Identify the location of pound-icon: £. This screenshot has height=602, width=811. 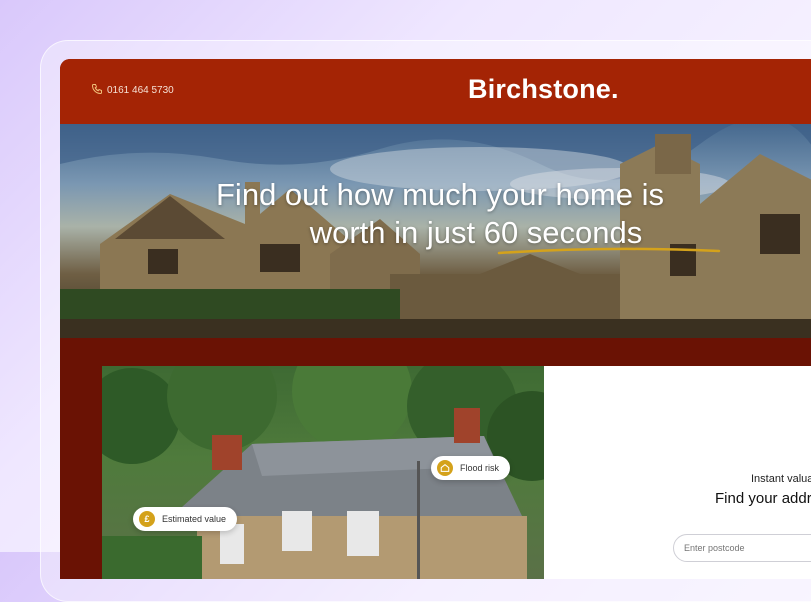
(147, 519).